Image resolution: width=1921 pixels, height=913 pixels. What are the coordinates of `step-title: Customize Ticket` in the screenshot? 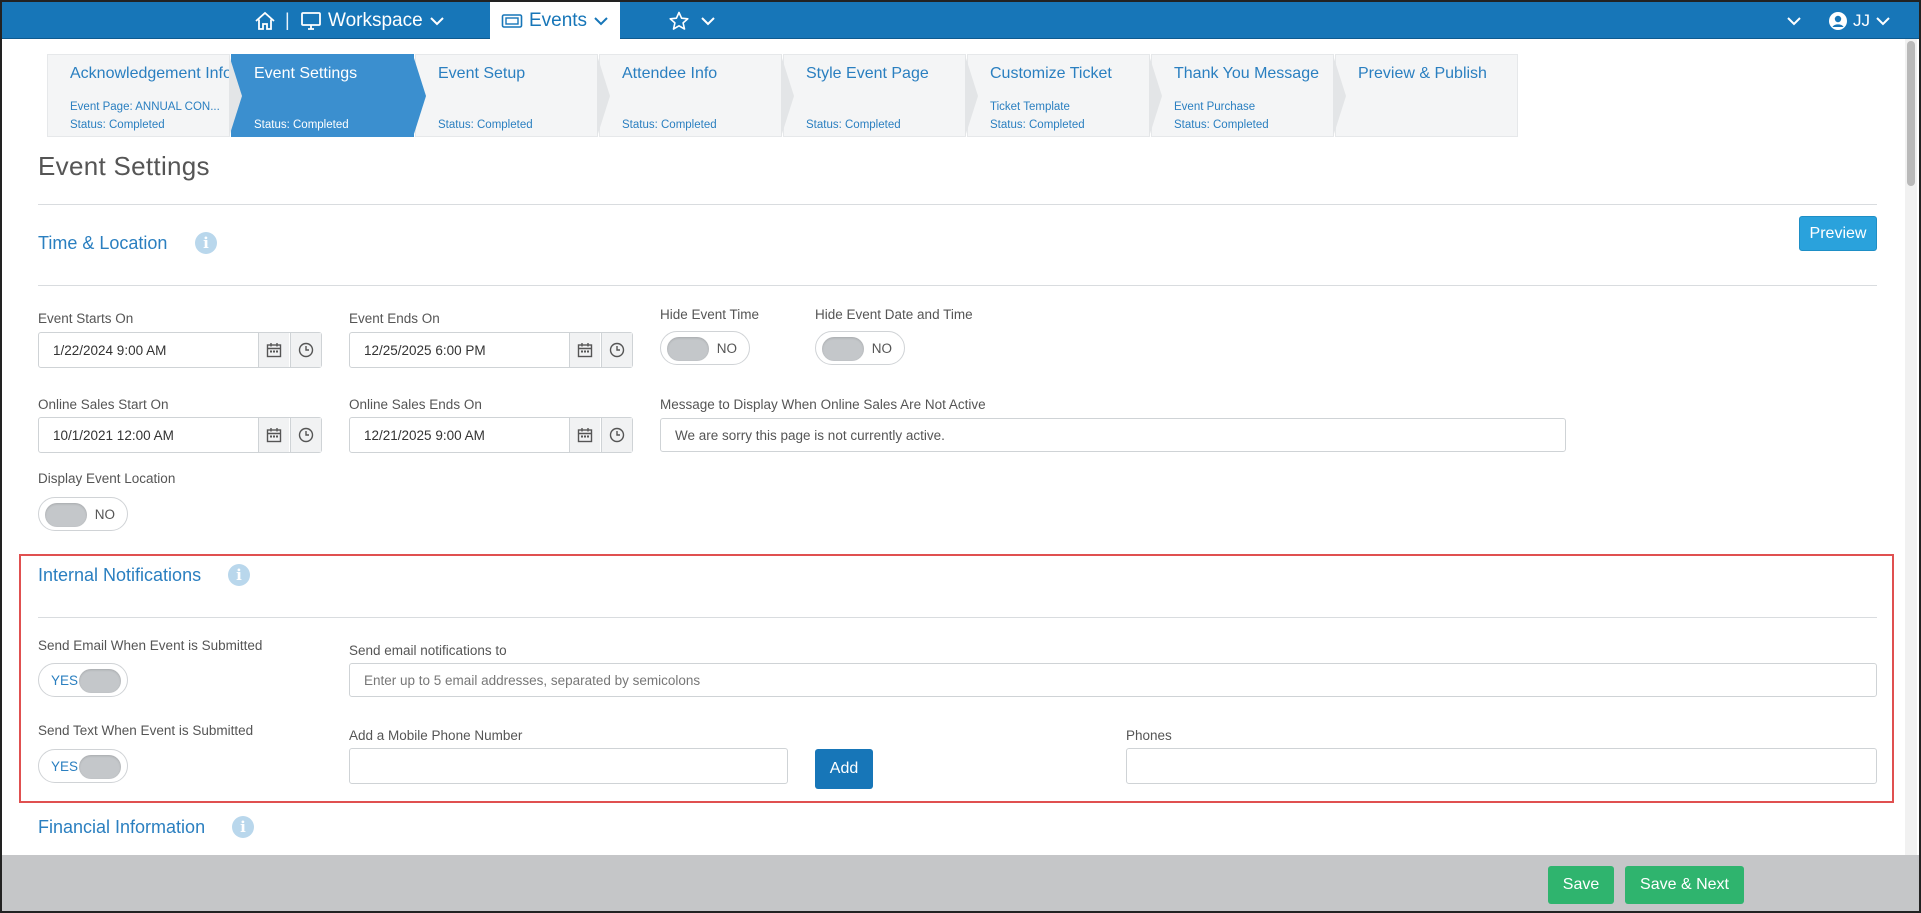 It's located at (1051, 73).